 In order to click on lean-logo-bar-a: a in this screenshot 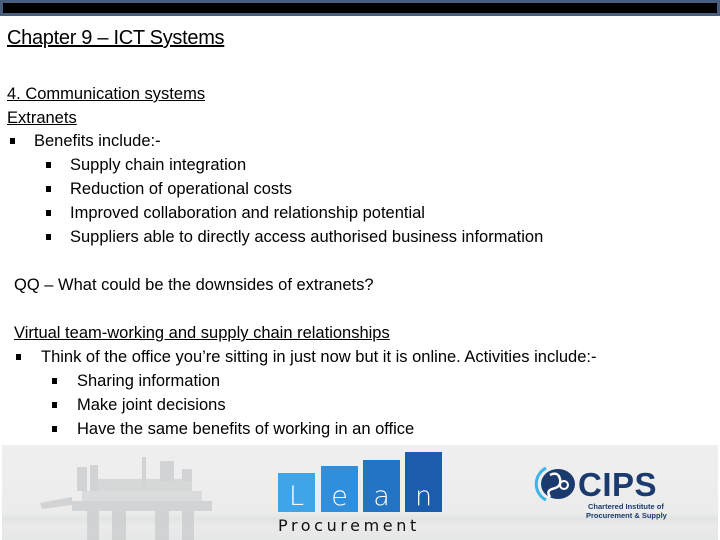, I will do `click(381, 486)`.